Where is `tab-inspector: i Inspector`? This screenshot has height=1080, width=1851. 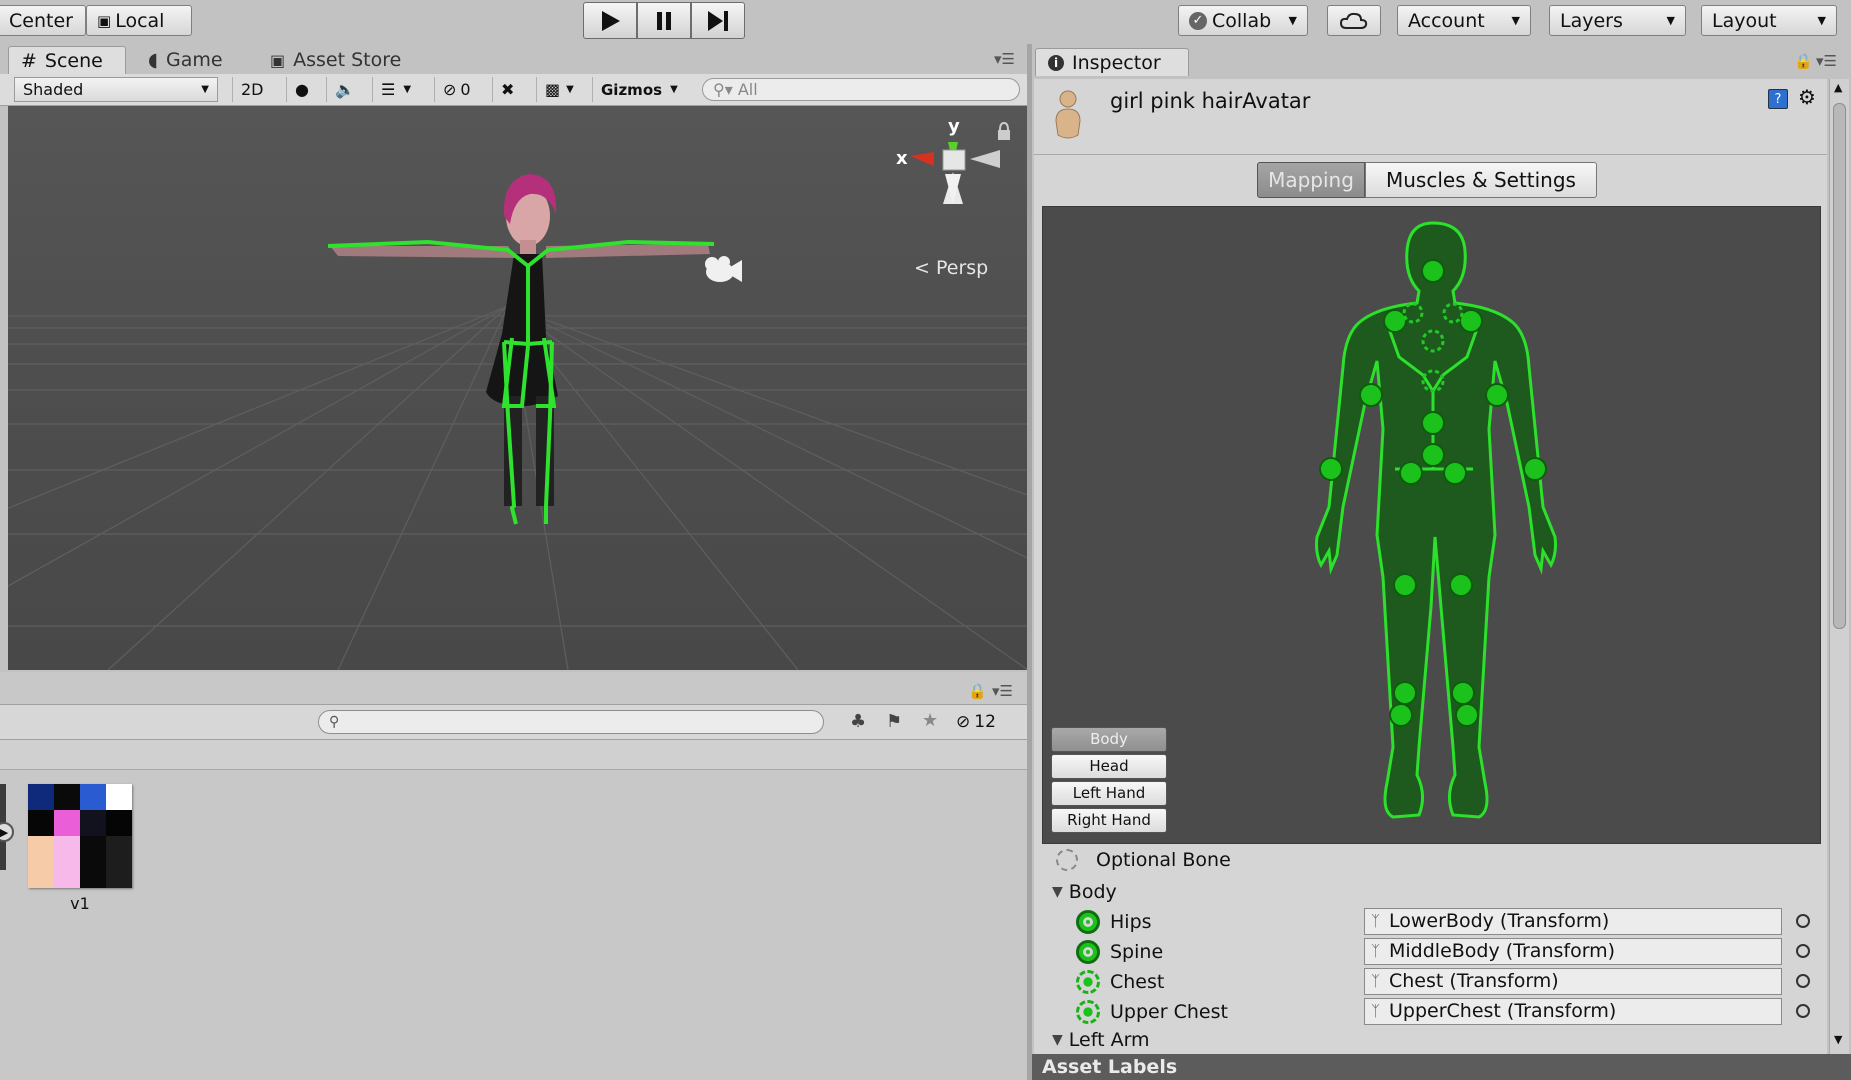 tab-inspector: i Inspector is located at coordinates (1112, 62).